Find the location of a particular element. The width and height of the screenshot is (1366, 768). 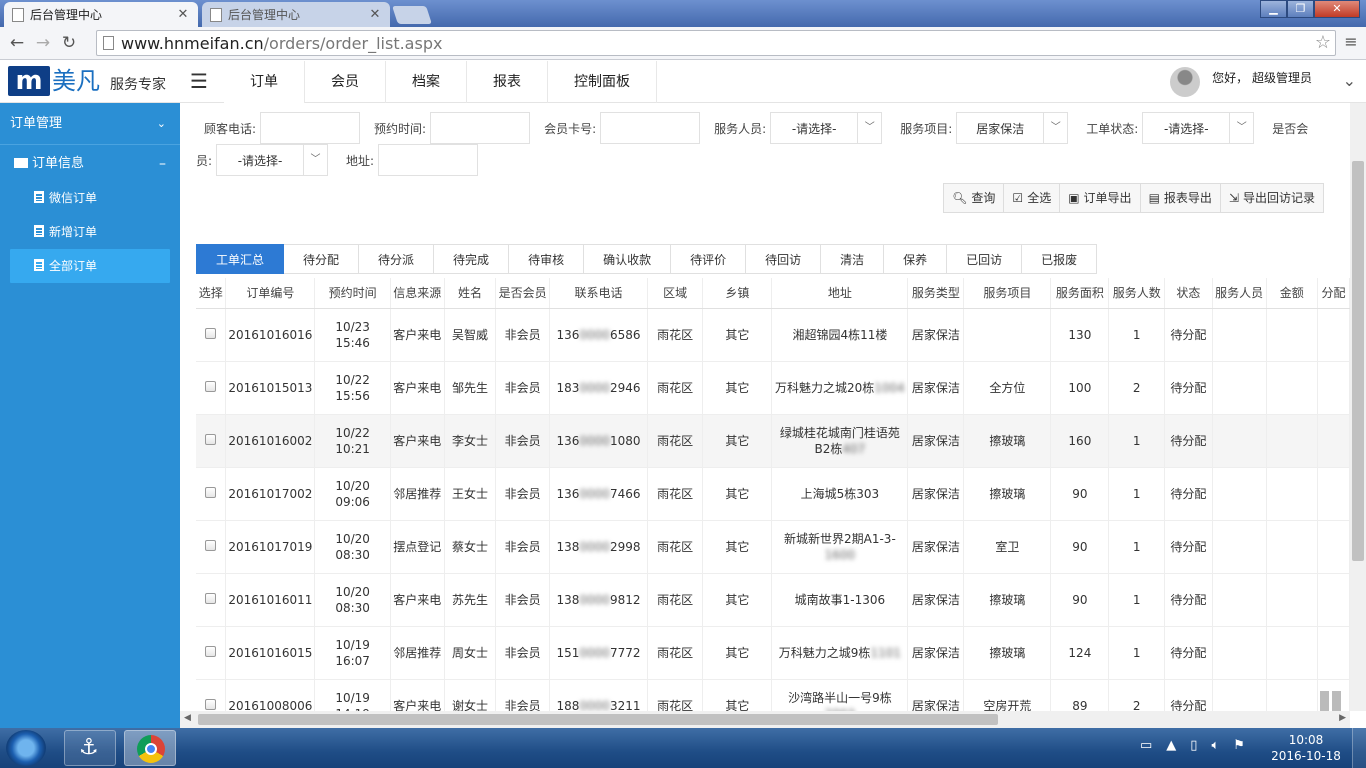

vertical-scrollbar is located at coordinates (1358, 407).